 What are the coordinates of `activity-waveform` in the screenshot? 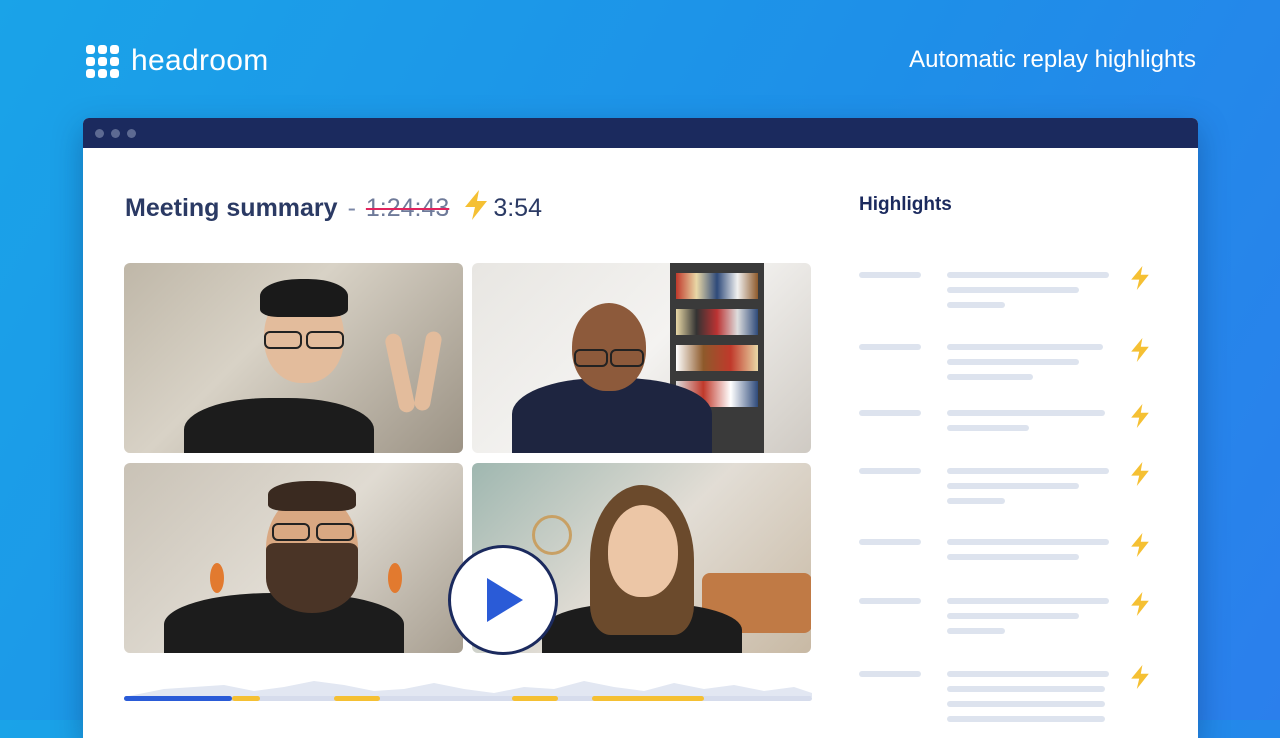 It's located at (468, 689).